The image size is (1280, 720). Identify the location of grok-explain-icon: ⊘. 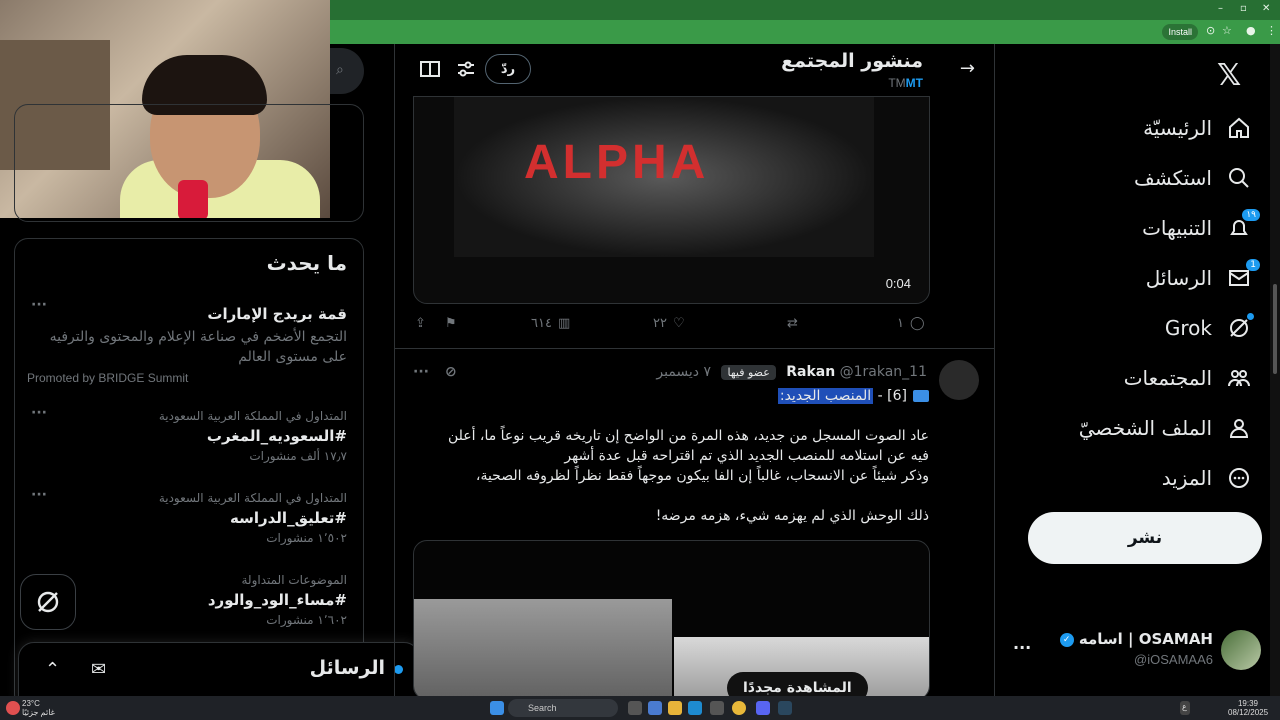
(451, 372).